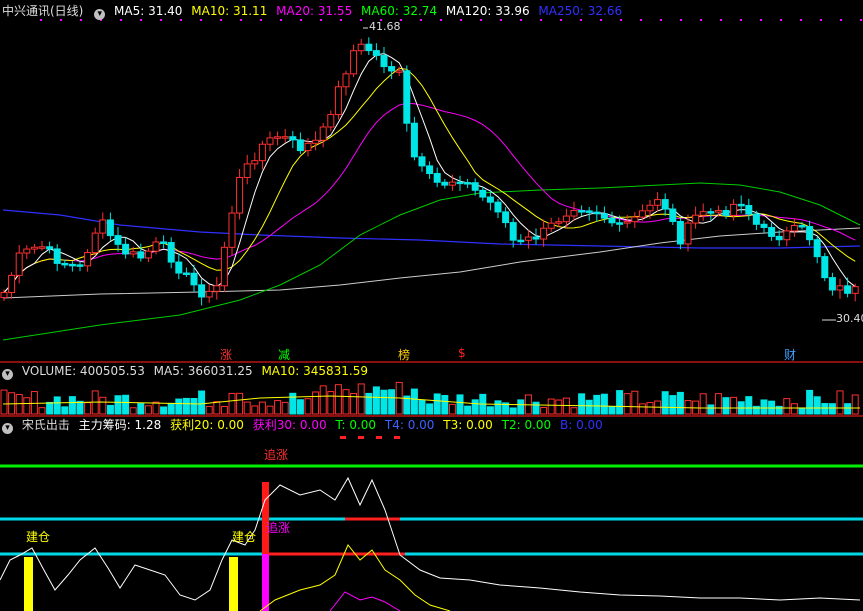  I want to click on event-marker-cai: 财, so click(790, 354).